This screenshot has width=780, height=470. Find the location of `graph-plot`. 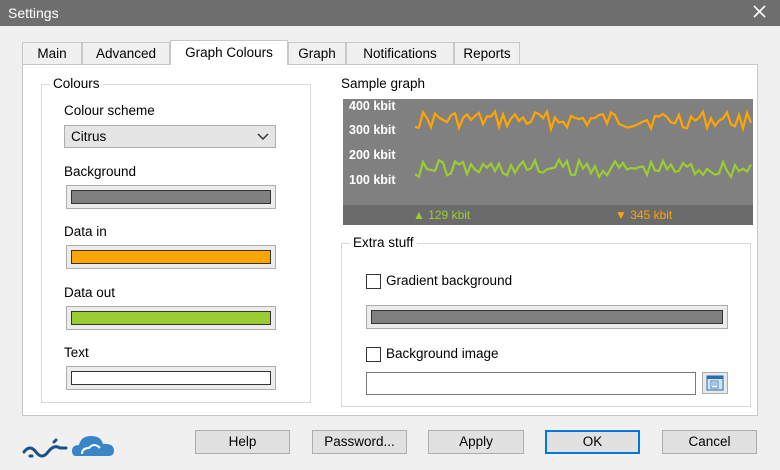

graph-plot is located at coordinates (583, 144).